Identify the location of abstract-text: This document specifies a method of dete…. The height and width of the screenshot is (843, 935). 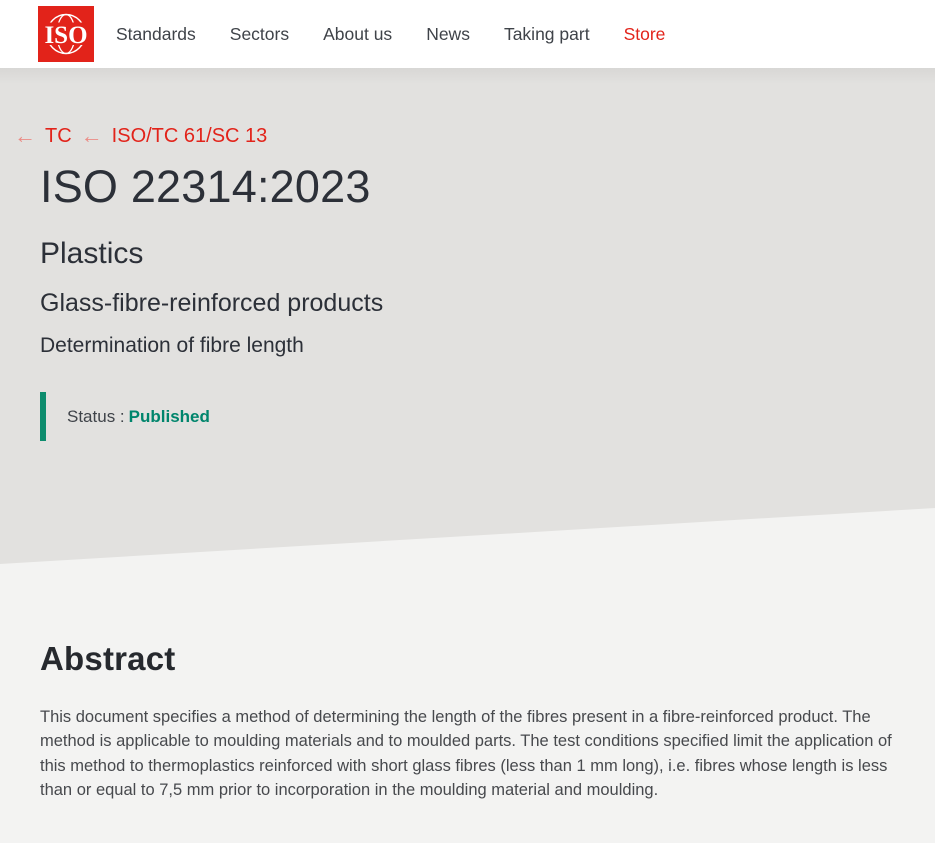
(466, 753).